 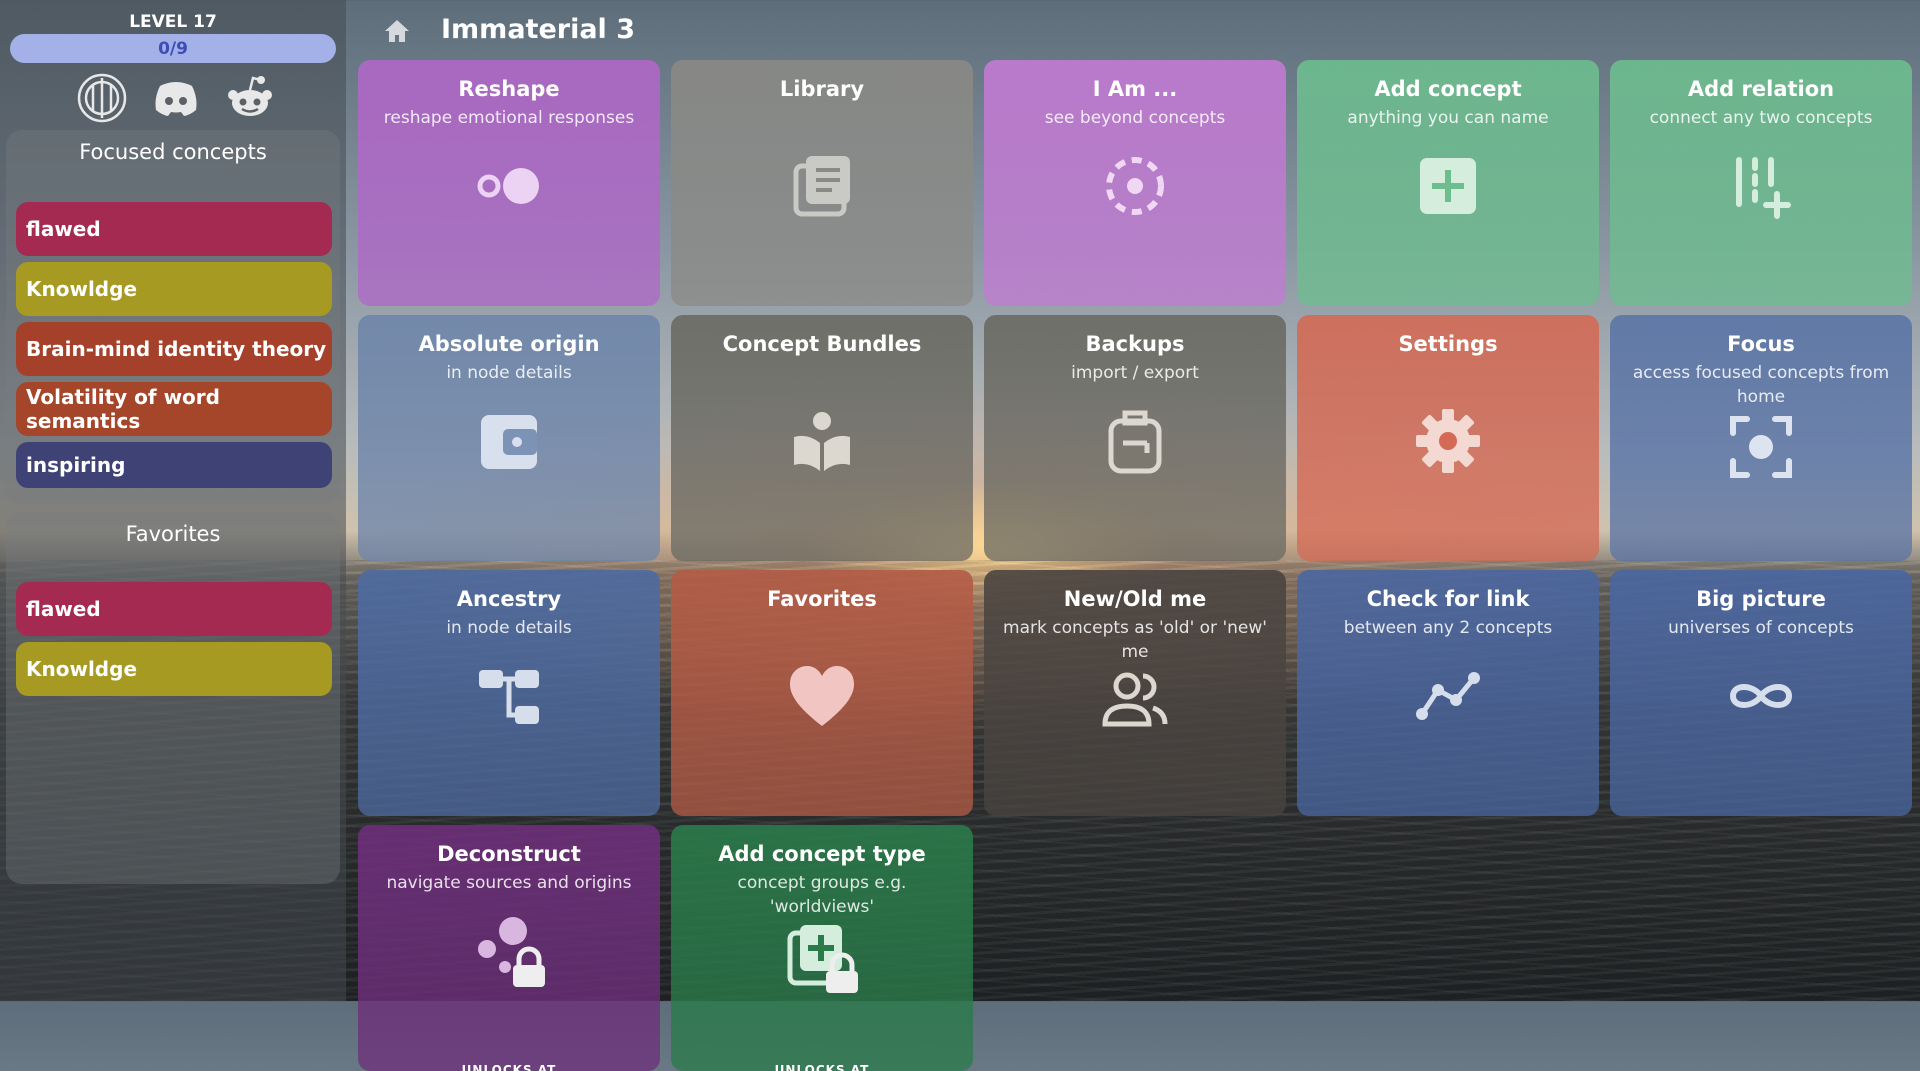 I want to click on backpack-icon, so click(x=1135, y=441).